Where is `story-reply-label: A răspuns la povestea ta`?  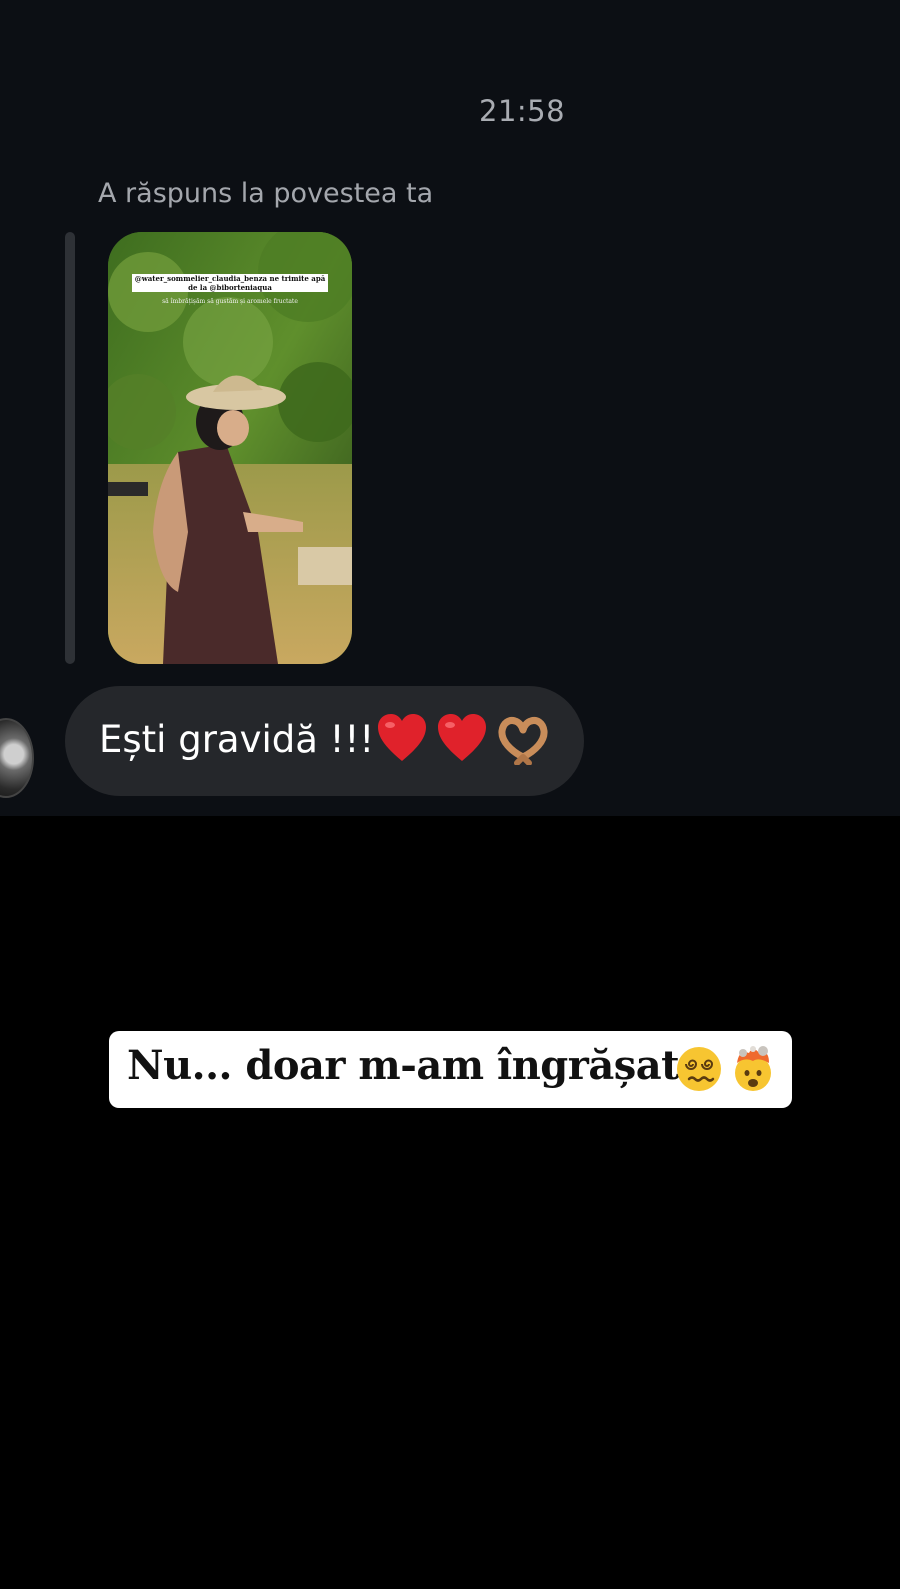
story-reply-label: A răspuns la povestea ta is located at coordinates (266, 193).